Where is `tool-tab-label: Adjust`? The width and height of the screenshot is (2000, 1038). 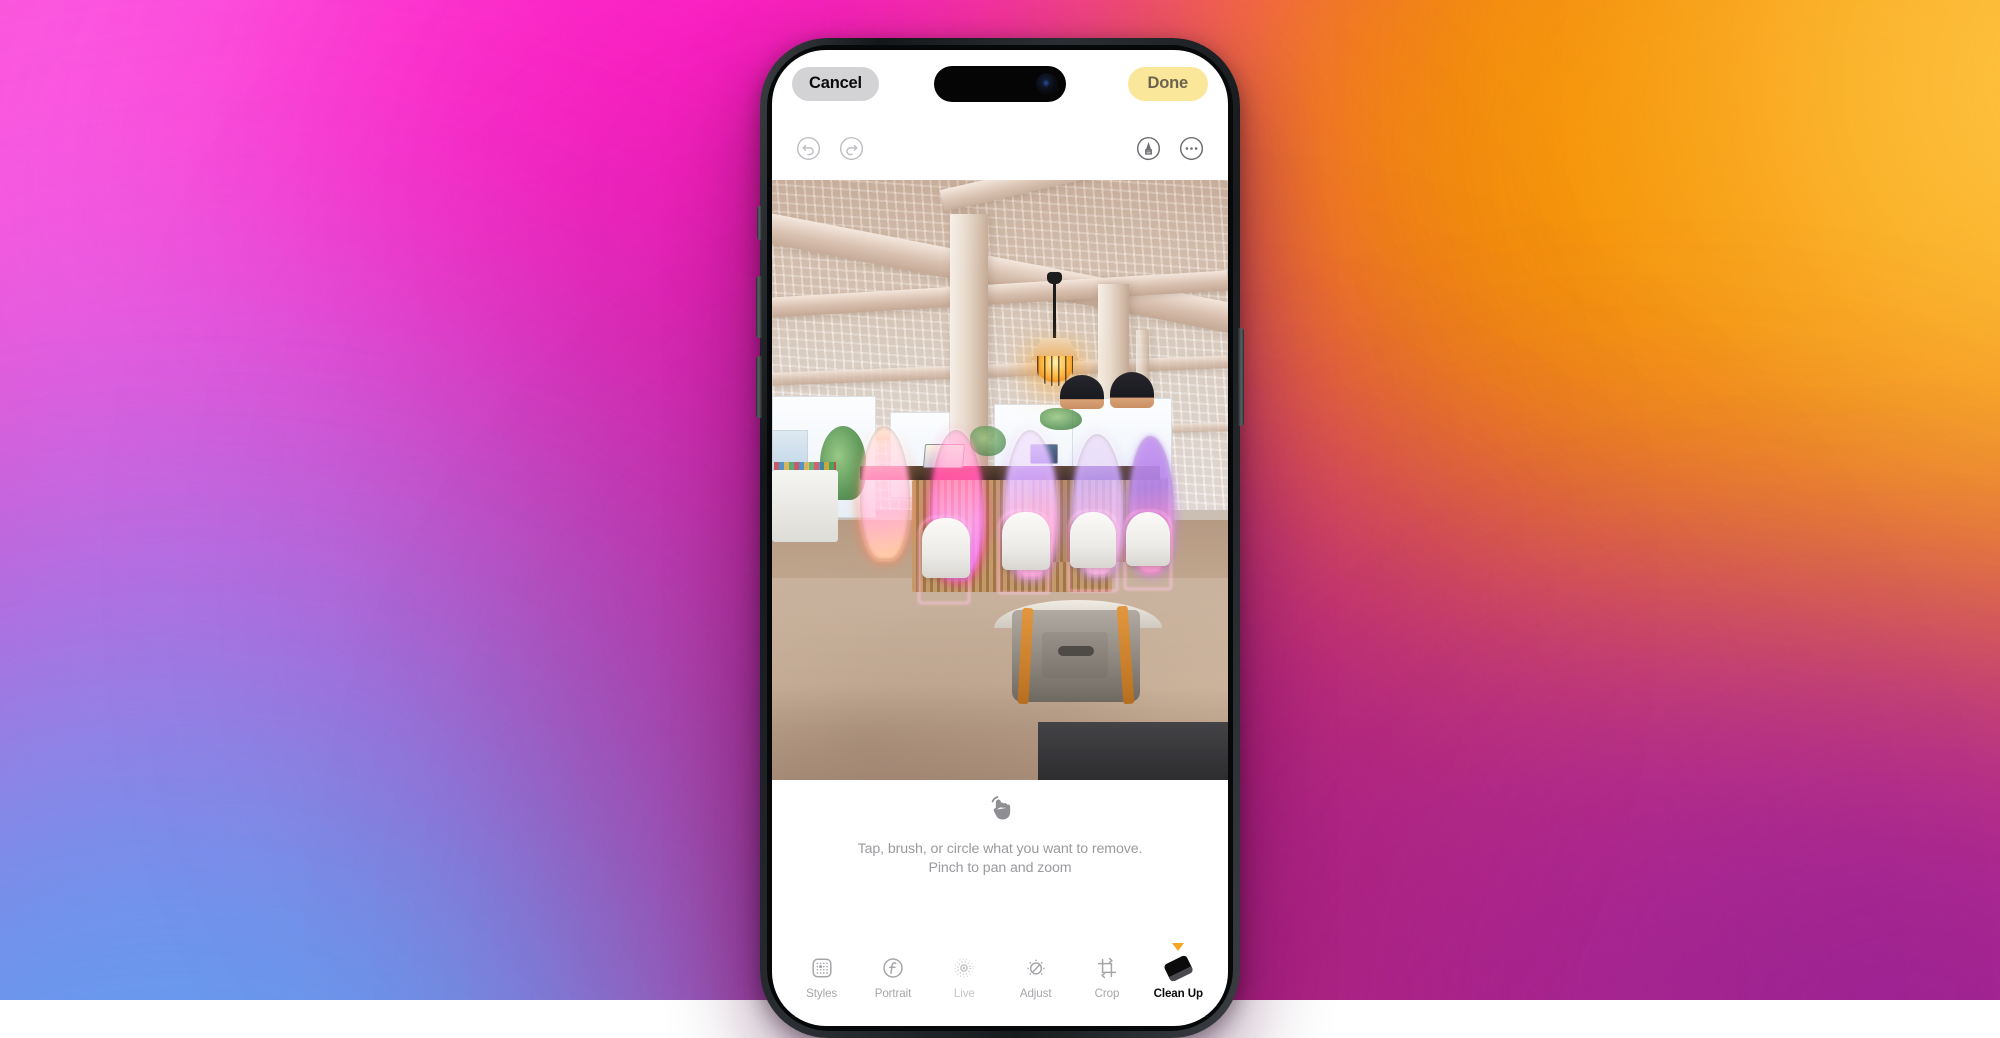
tool-tab-label: Adjust is located at coordinates (1036, 993).